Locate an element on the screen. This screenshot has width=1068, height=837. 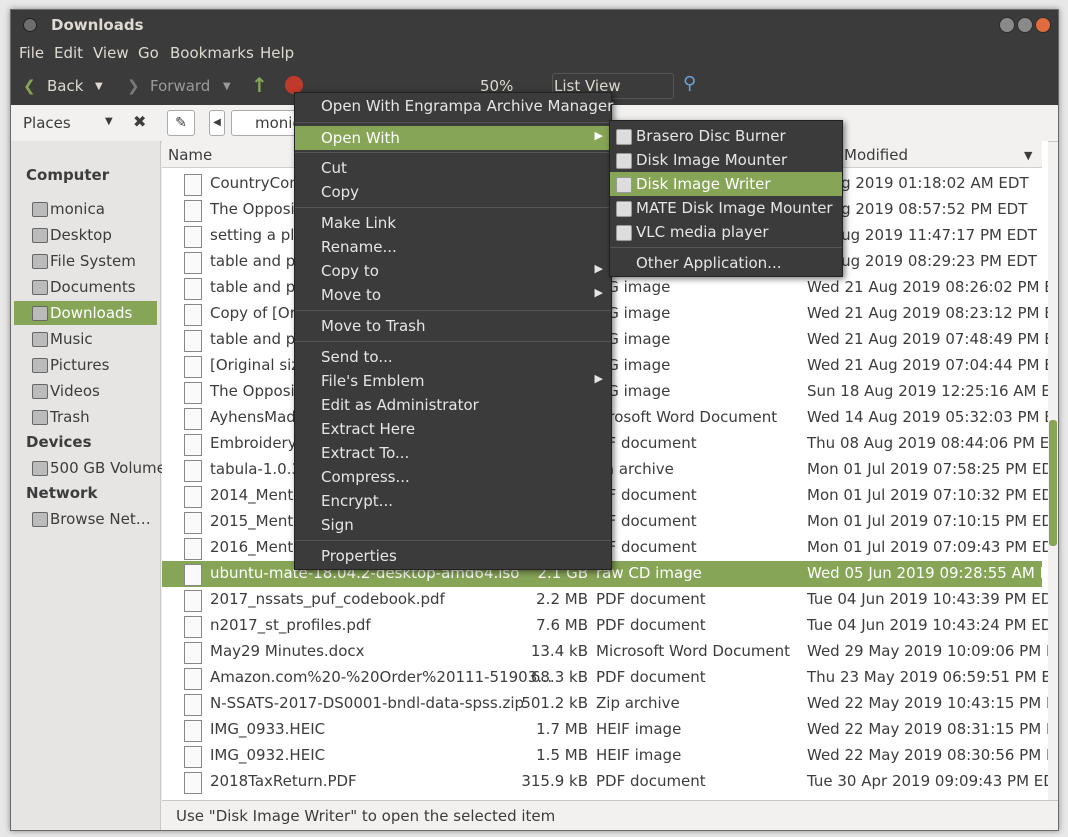
search-icon: ⚲ is located at coordinates (689, 83).